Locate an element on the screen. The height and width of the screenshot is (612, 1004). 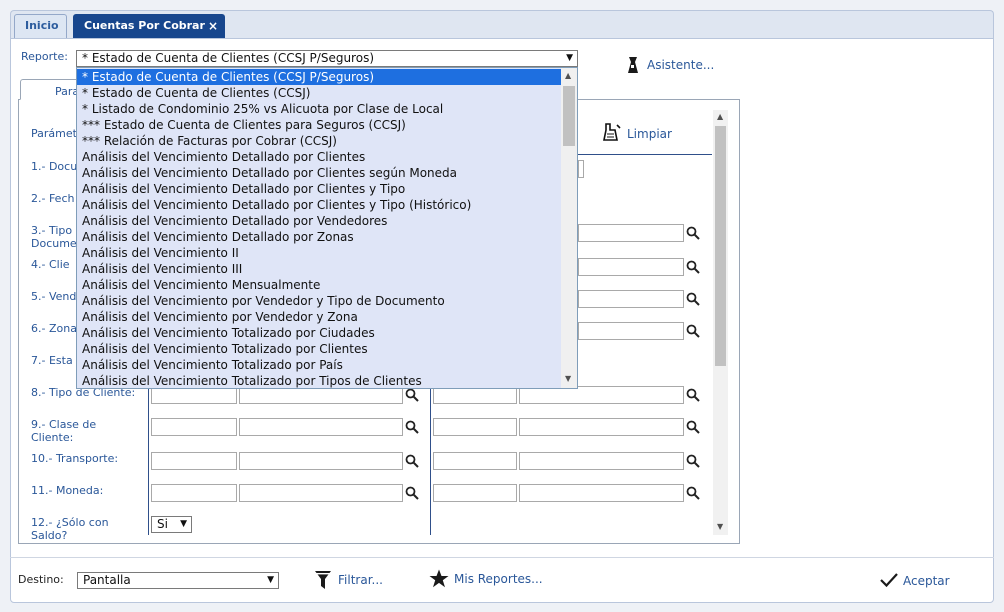
footer-separator is located at coordinates (502, 557).